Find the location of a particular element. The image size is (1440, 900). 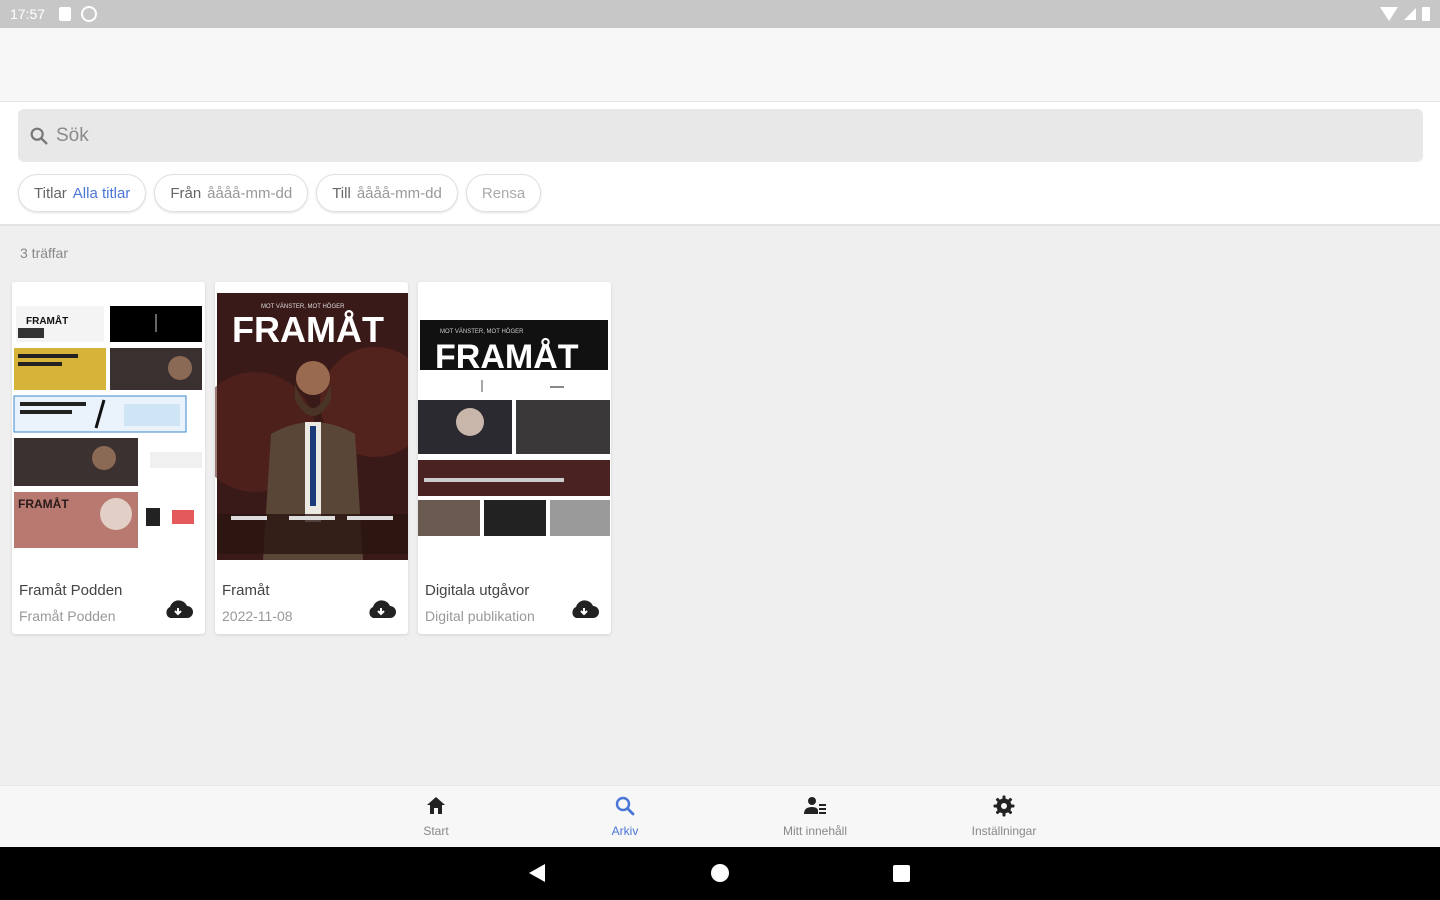

bottom-navigation: Start Arkiv Mitt innehåll Inställningar is located at coordinates (720, 816).